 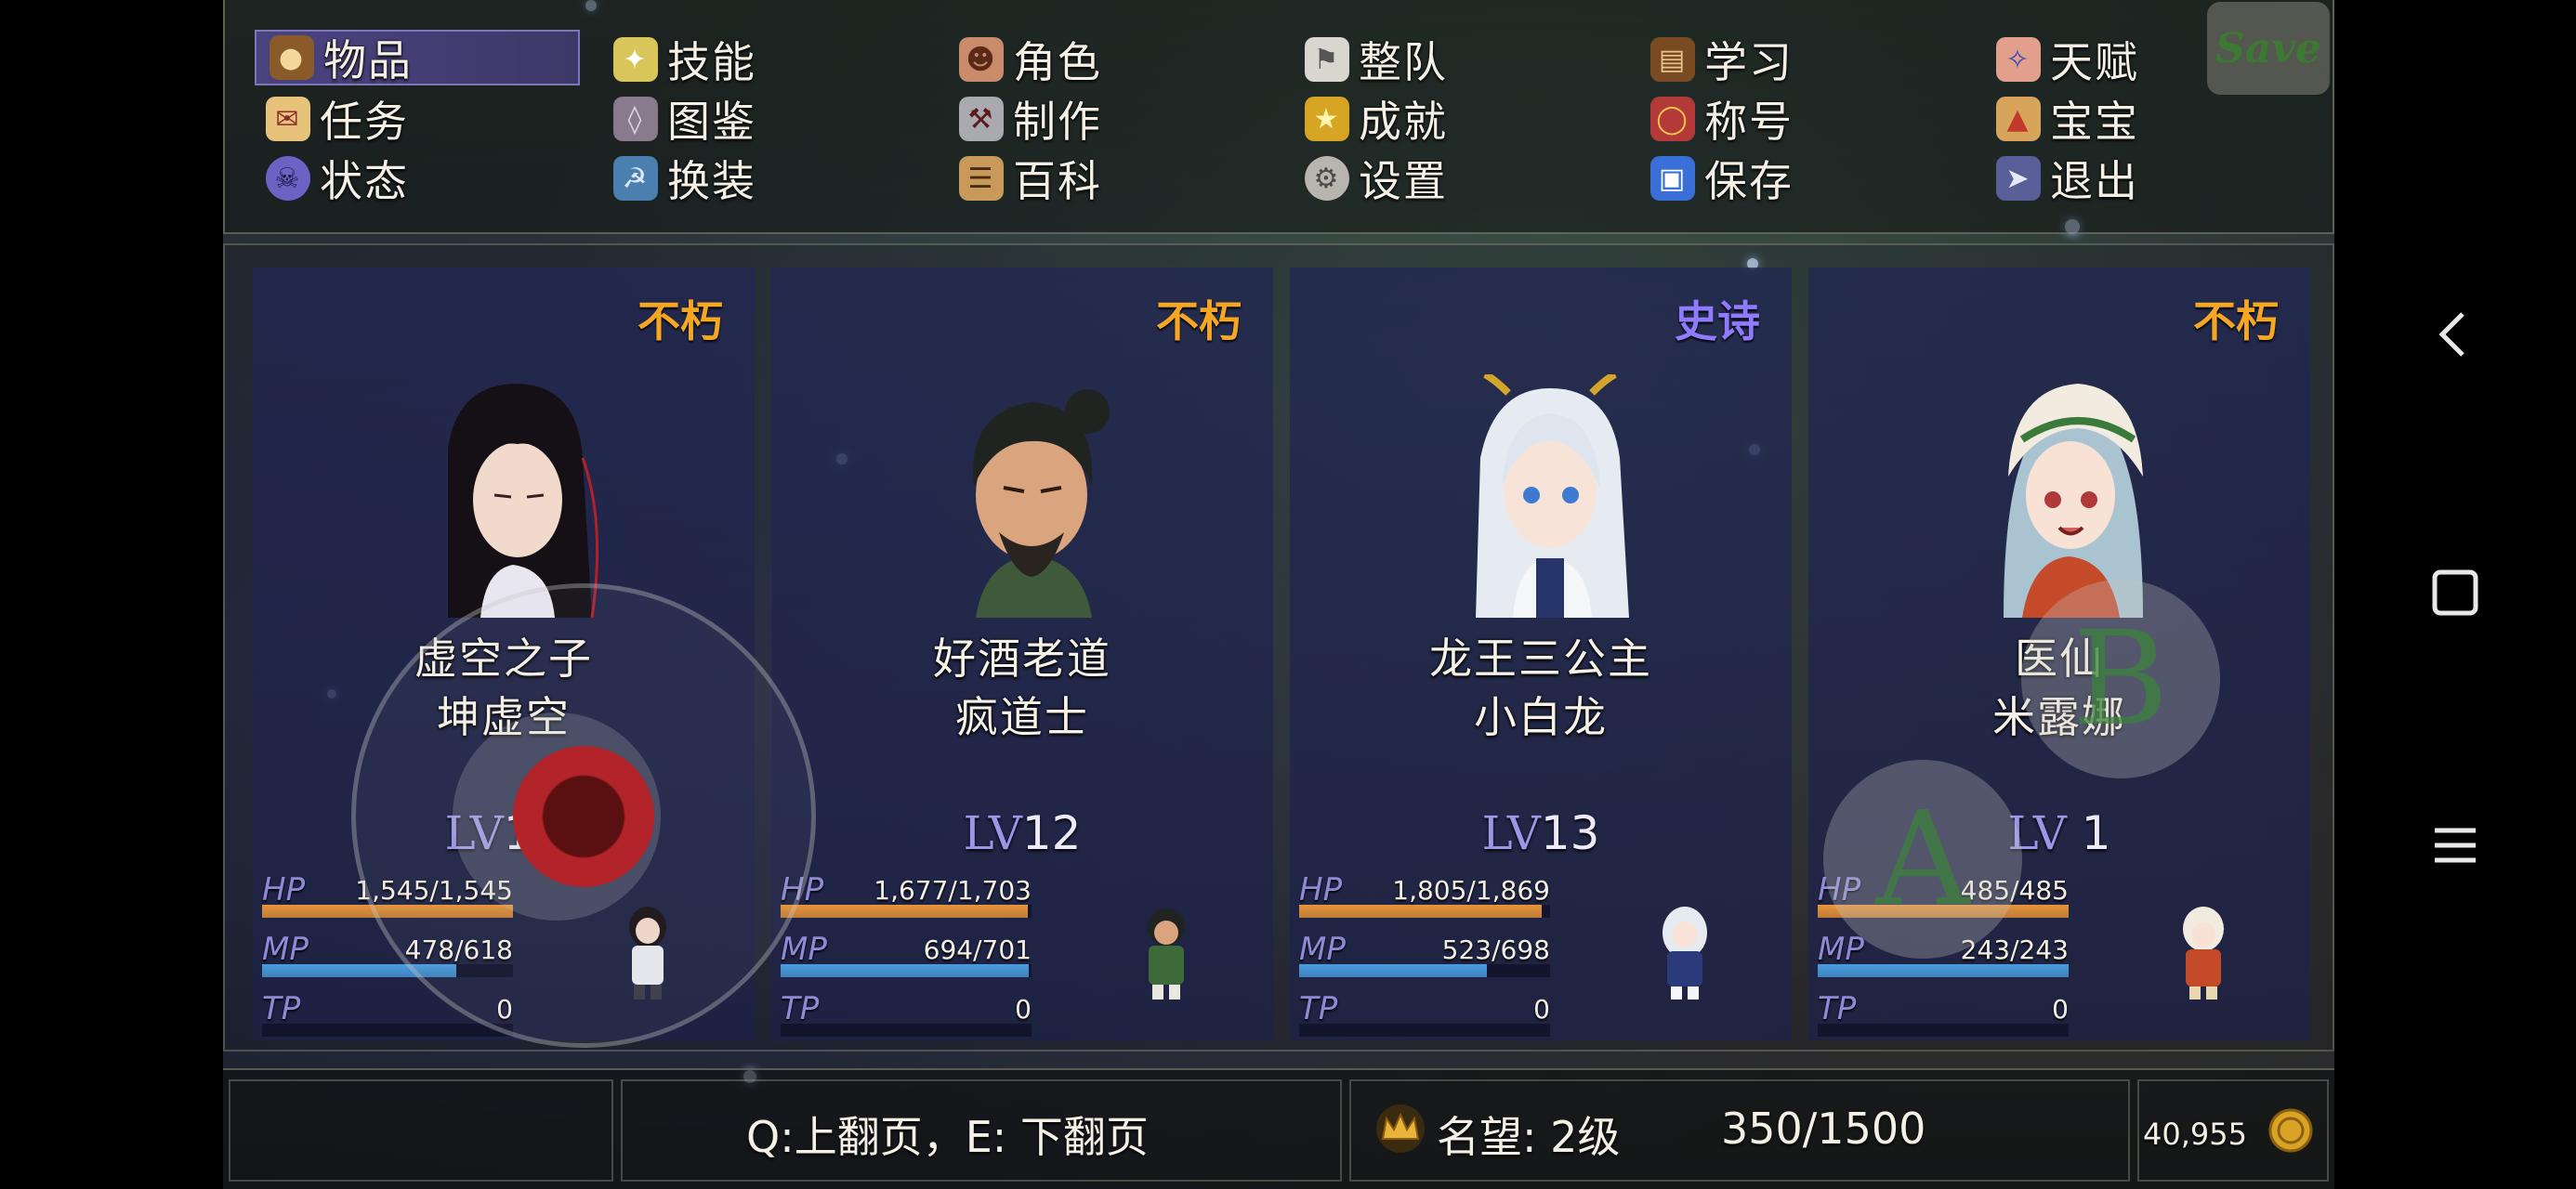 I want to click on rarity-badge: 不朽, so click(x=680, y=321).